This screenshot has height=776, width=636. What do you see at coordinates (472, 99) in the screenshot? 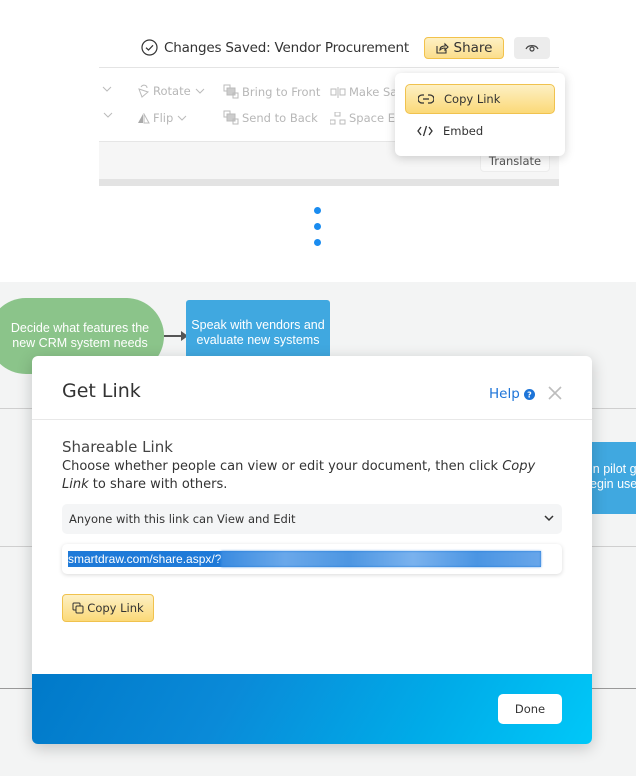
I see `menu-item-copy-link-label: Copy Link` at bounding box center [472, 99].